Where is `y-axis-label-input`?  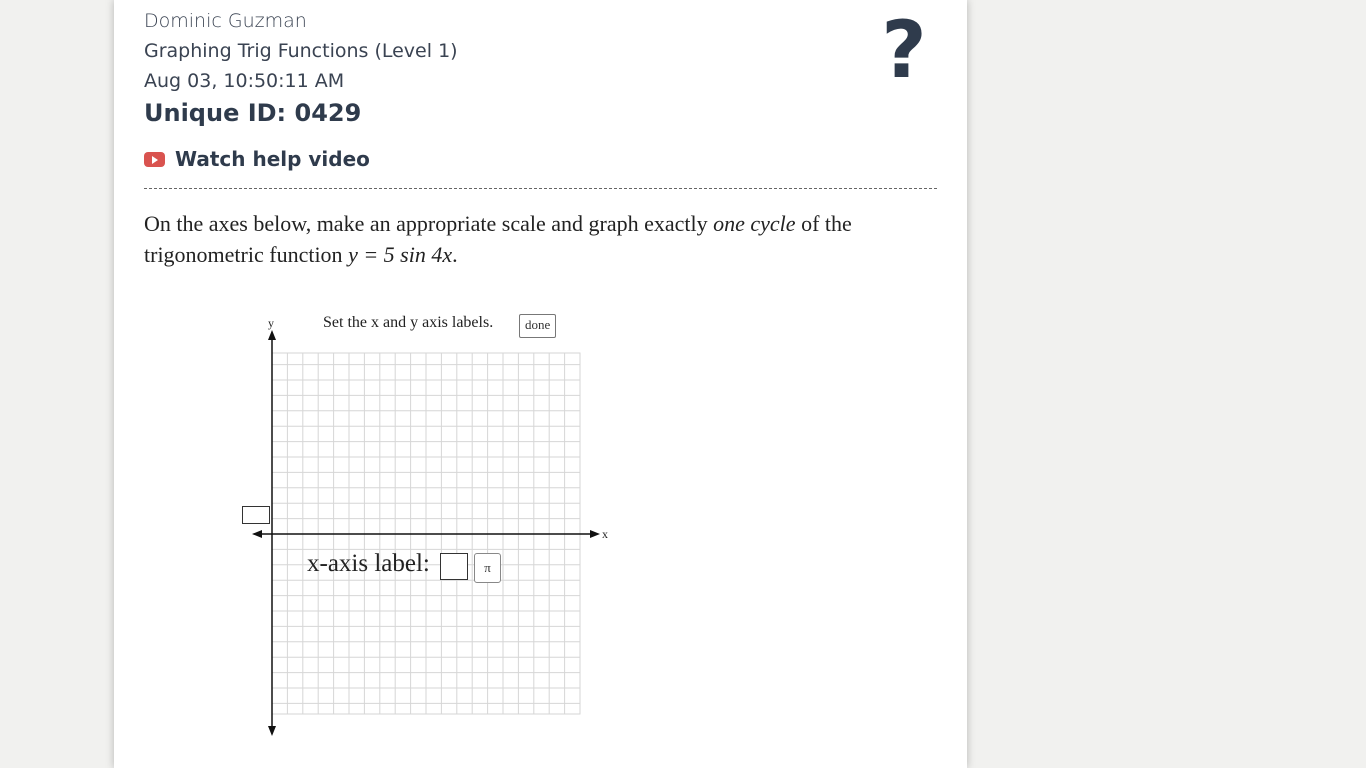 y-axis-label-input is located at coordinates (256, 515).